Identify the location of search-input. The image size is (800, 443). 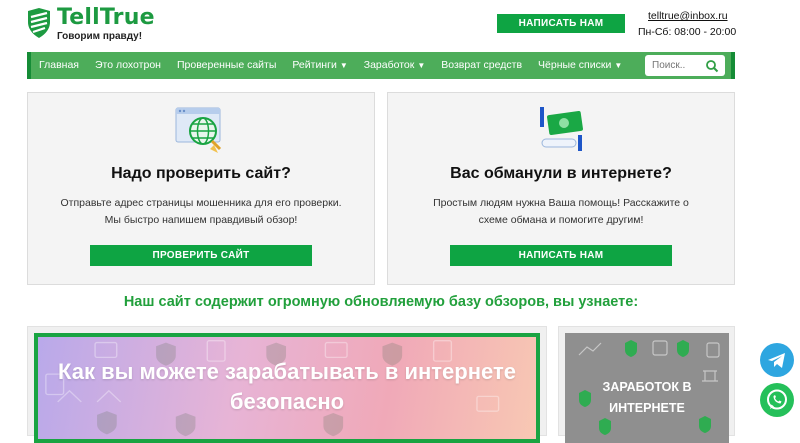
(674, 65).